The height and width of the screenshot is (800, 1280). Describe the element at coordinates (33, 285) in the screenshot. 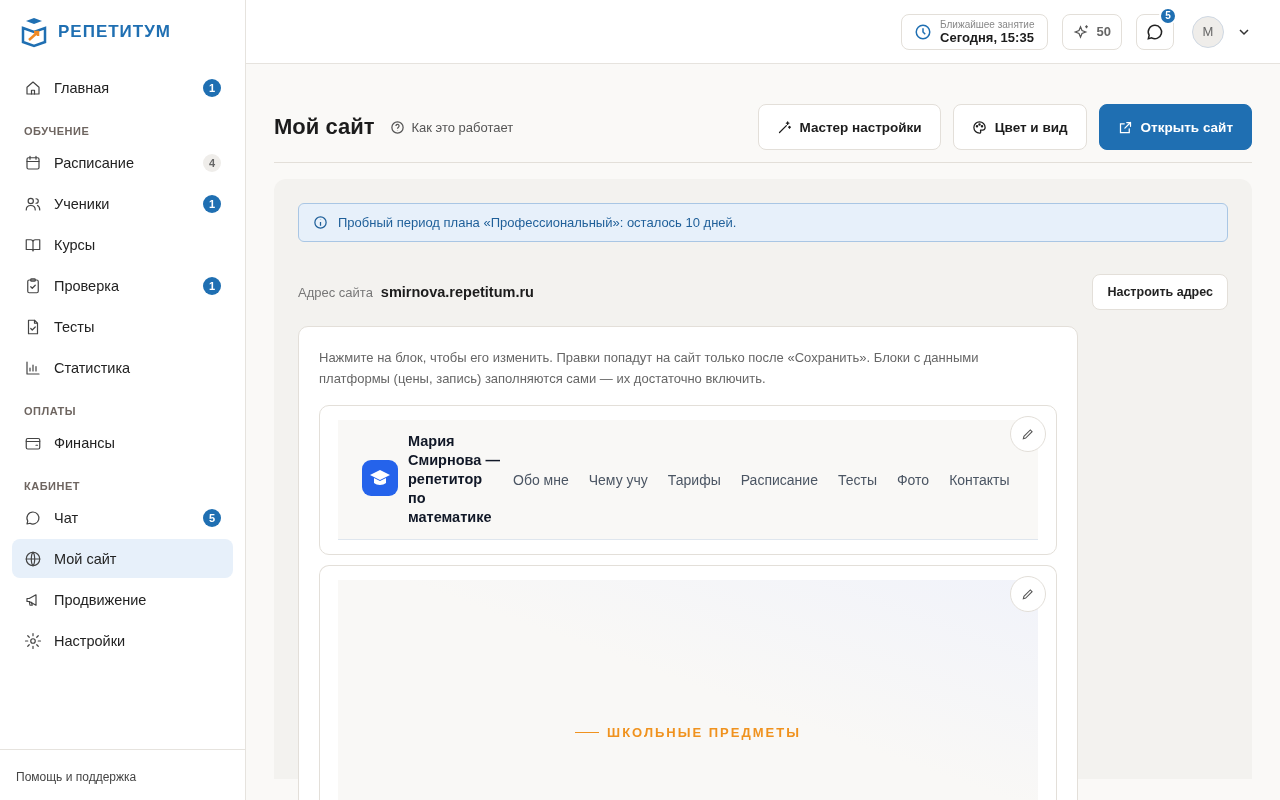

I see `clipboard-icon` at that location.